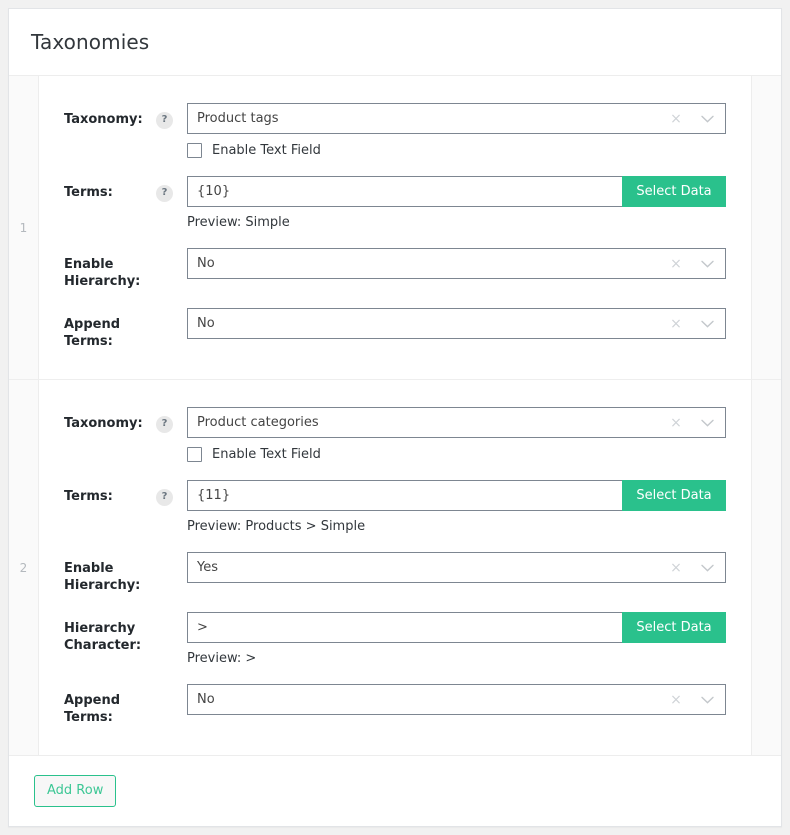 The image size is (790, 835). Describe the element at coordinates (75, 791) in the screenshot. I see `add-row-button: Add Row` at that location.